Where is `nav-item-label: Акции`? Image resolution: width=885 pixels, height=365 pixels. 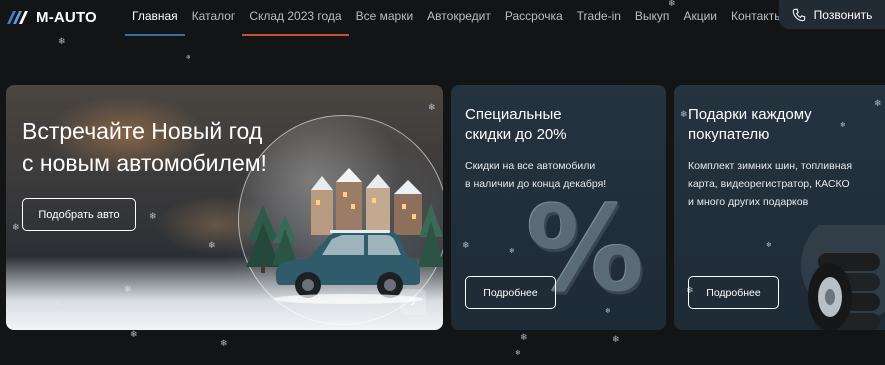
nav-item-label: Акции is located at coordinates (700, 16).